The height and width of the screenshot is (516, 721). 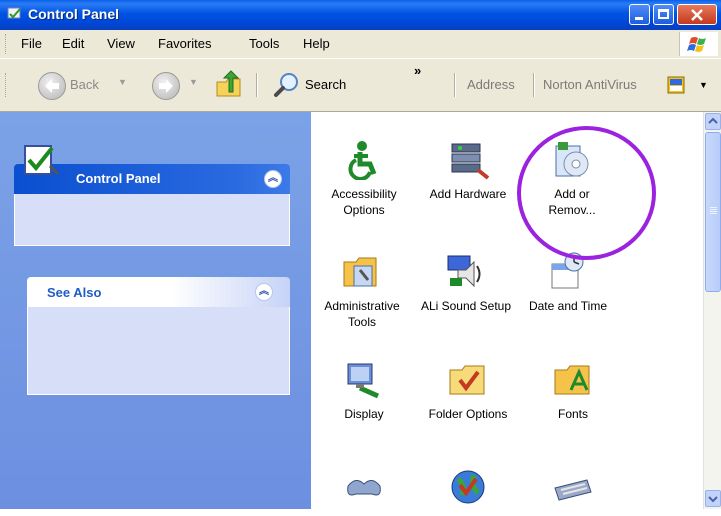 I want to click on menu-bar: File Edit View Favorites Tools Help, so click(x=360, y=44).